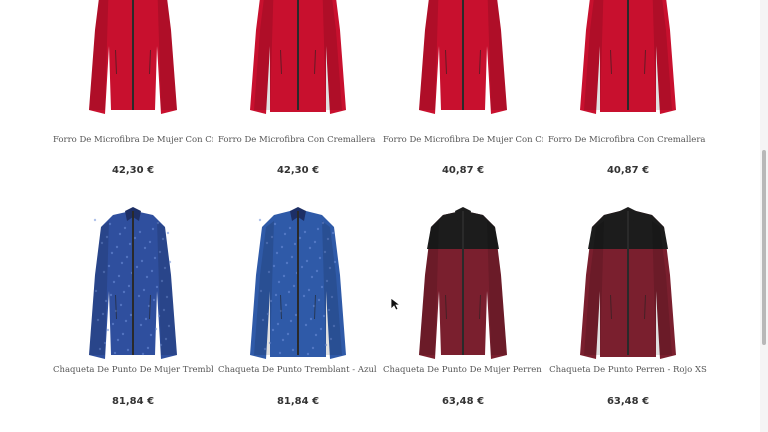  I want to click on scrollbar-thumb, so click(764, 247).